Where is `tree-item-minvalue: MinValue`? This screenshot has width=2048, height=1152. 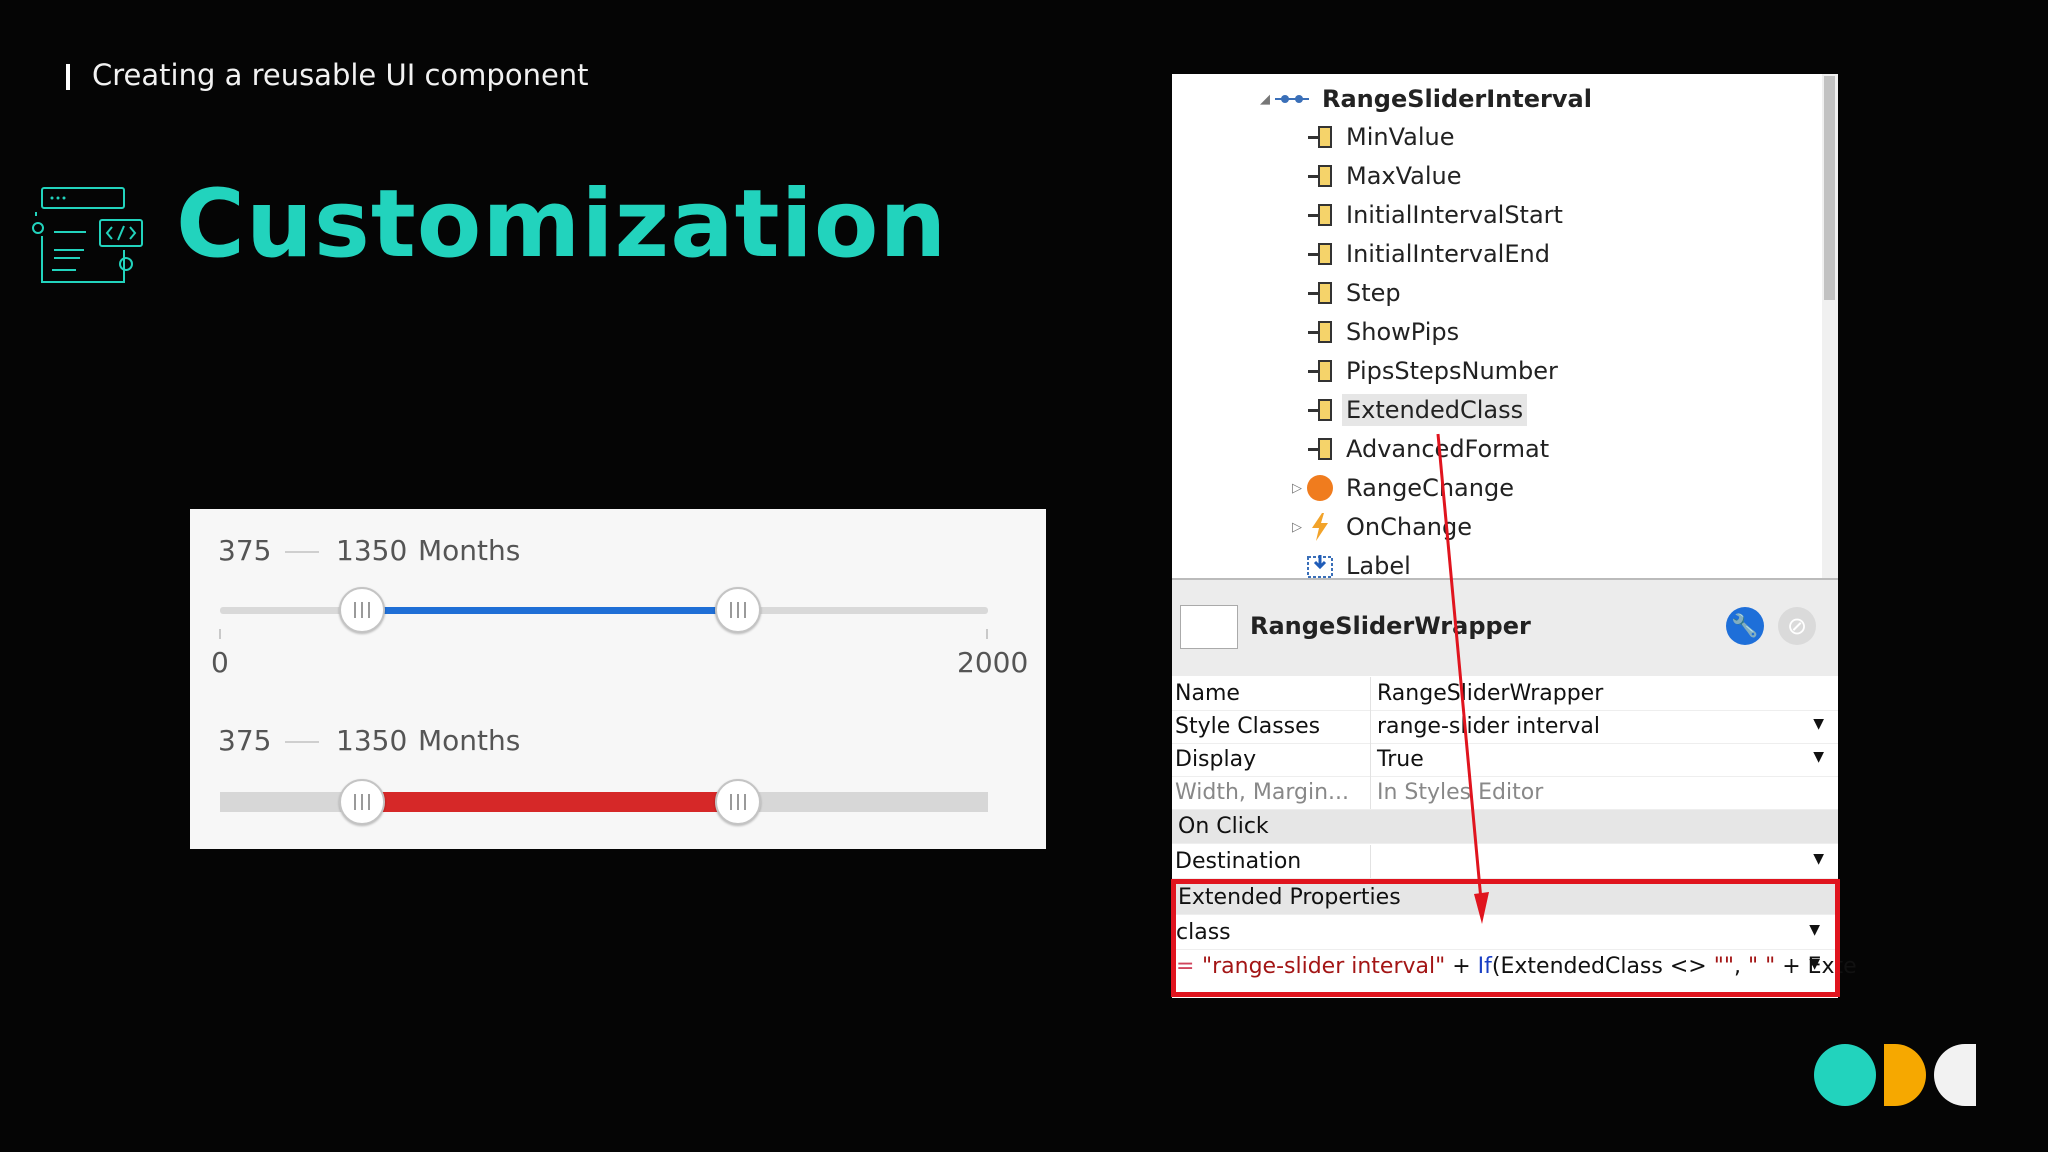 tree-item-minvalue: MinValue is located at coordinates (1382, 137).